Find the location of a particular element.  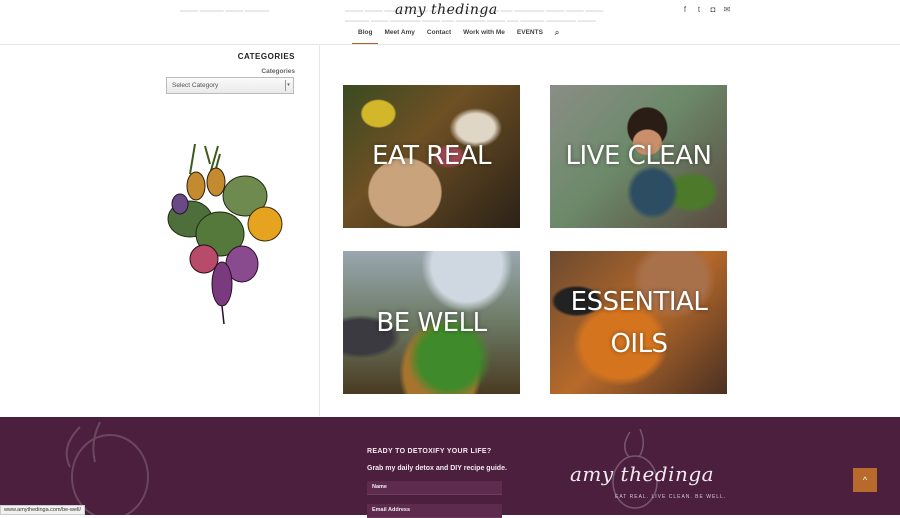

tile-essential-oils: ESSENTIAL OILS is located at coordinates (638, 322).